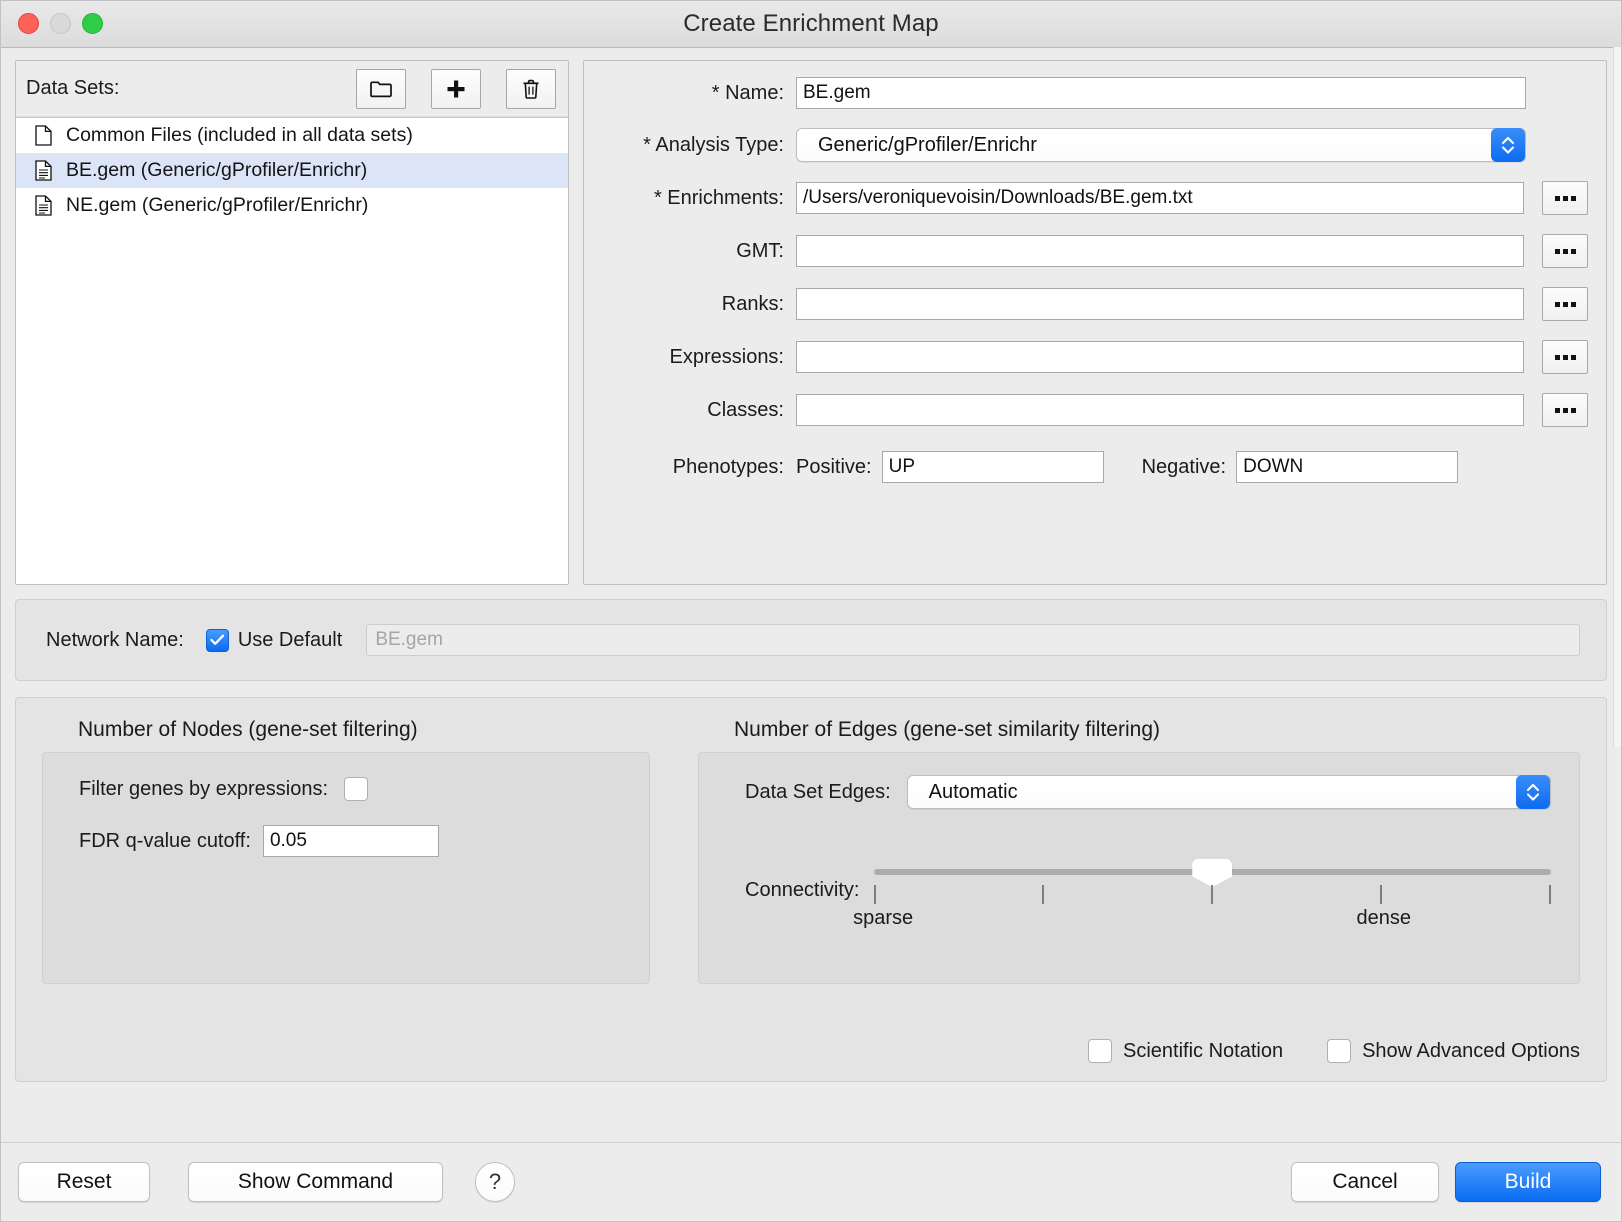  Describe the element at coordinates (760, 250) in the screenshot. I see `gmt-label: GMT:` at that location.